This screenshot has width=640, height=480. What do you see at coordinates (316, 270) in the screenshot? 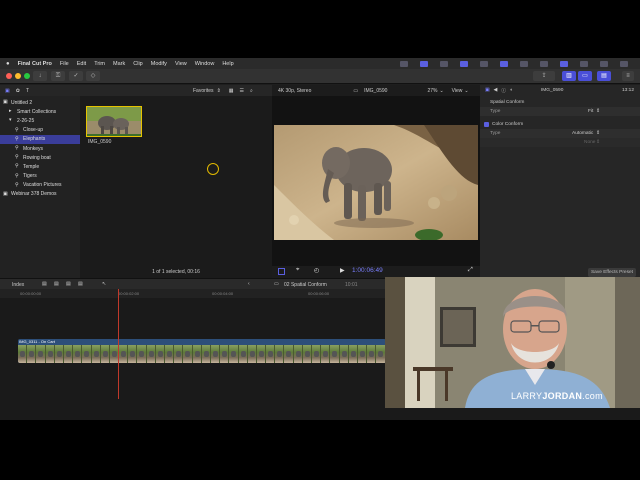
I see `speed-icon: ◴` at bounding box center [316, 270].